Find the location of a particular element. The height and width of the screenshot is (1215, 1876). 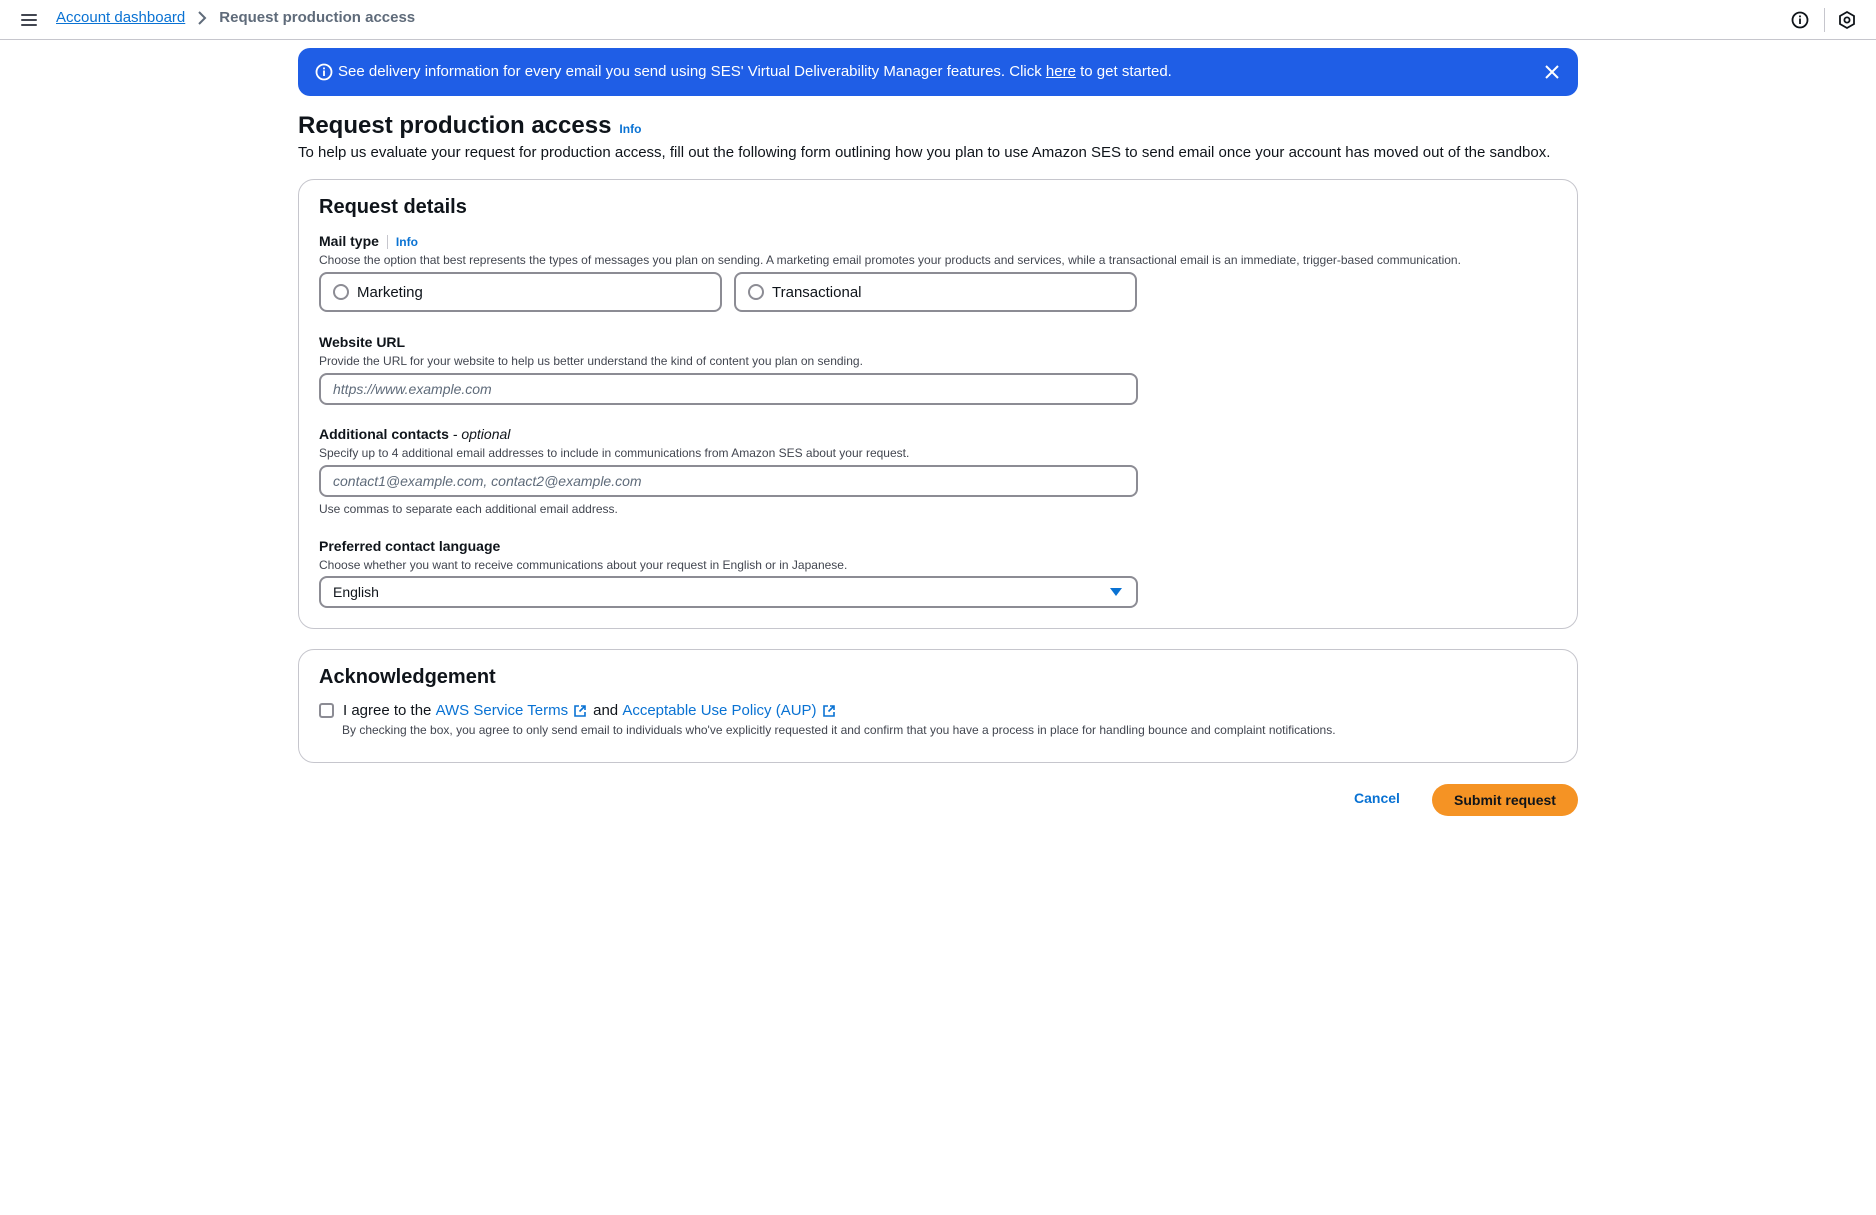

page-header: Request production access Info is located at coordinates (469, 126).